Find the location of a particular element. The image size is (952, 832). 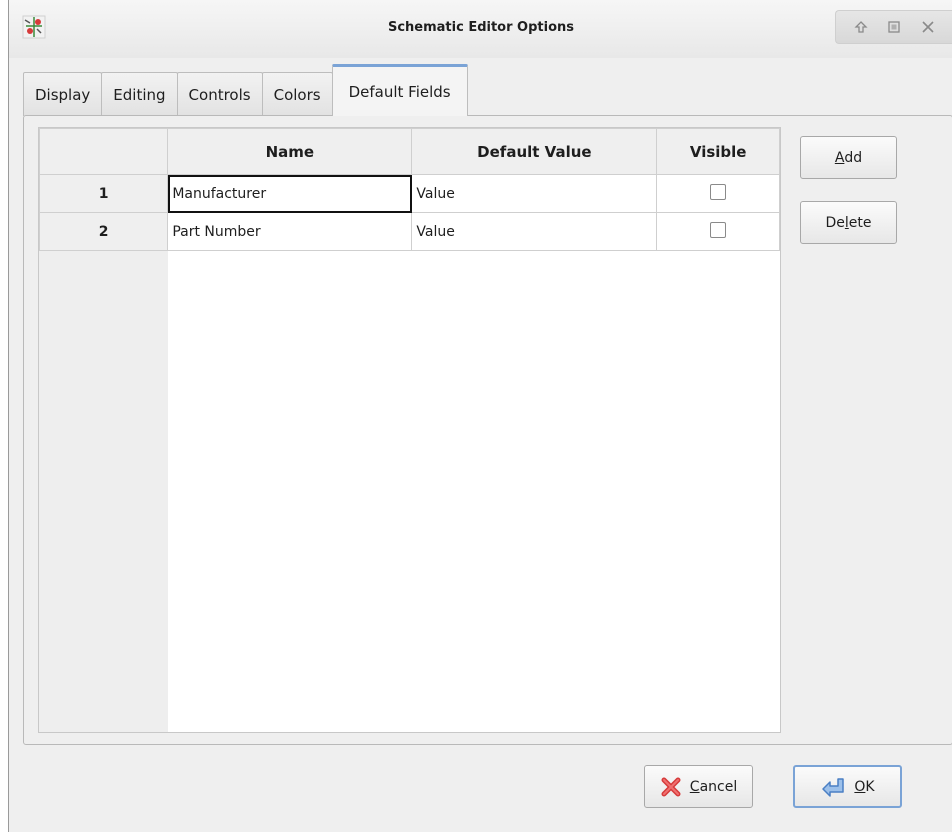

maximize-icon is located at coordinates (894, 27).